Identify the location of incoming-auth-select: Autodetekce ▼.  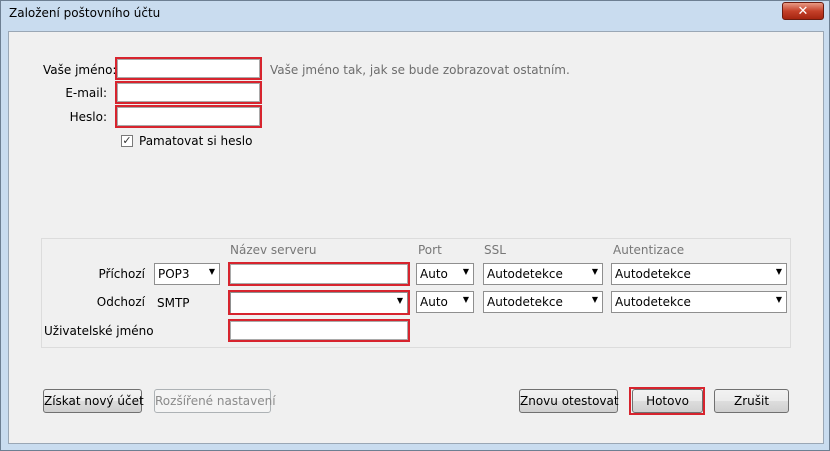
(699, 274).